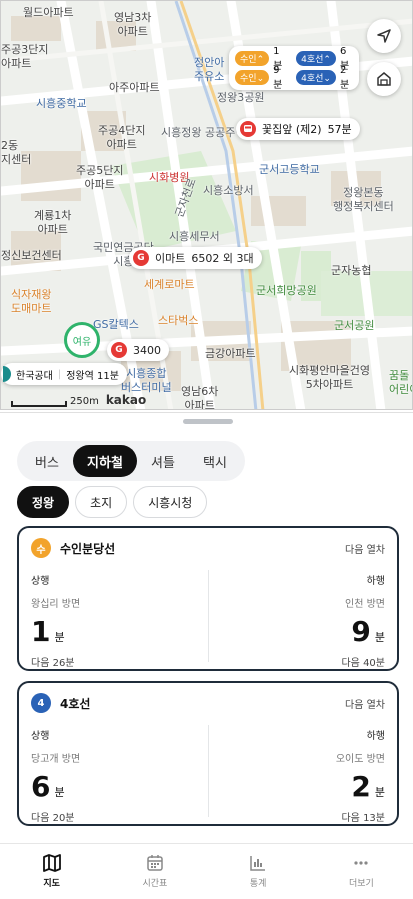  Describe the element at coordinates (146, 380) in the screenshot. I see `map-label: 시흥종합 버스터미널` at that location.